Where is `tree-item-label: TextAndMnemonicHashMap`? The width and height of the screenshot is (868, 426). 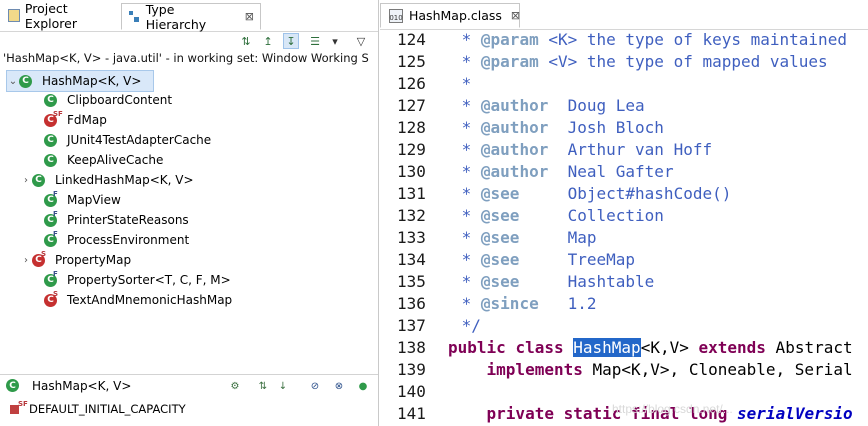 tree-item-label: TextAndMnemonicHashMap is located at coordinates (150, 300).